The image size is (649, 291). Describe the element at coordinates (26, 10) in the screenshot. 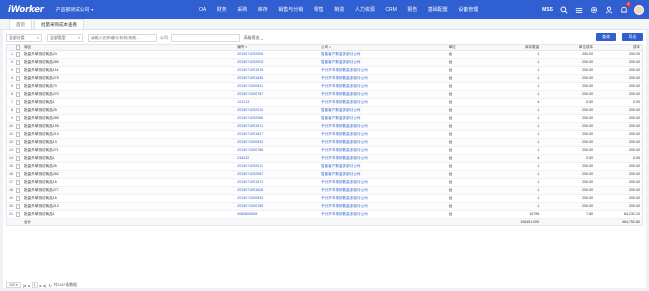

I see `app-logo: iWorker` at that location.